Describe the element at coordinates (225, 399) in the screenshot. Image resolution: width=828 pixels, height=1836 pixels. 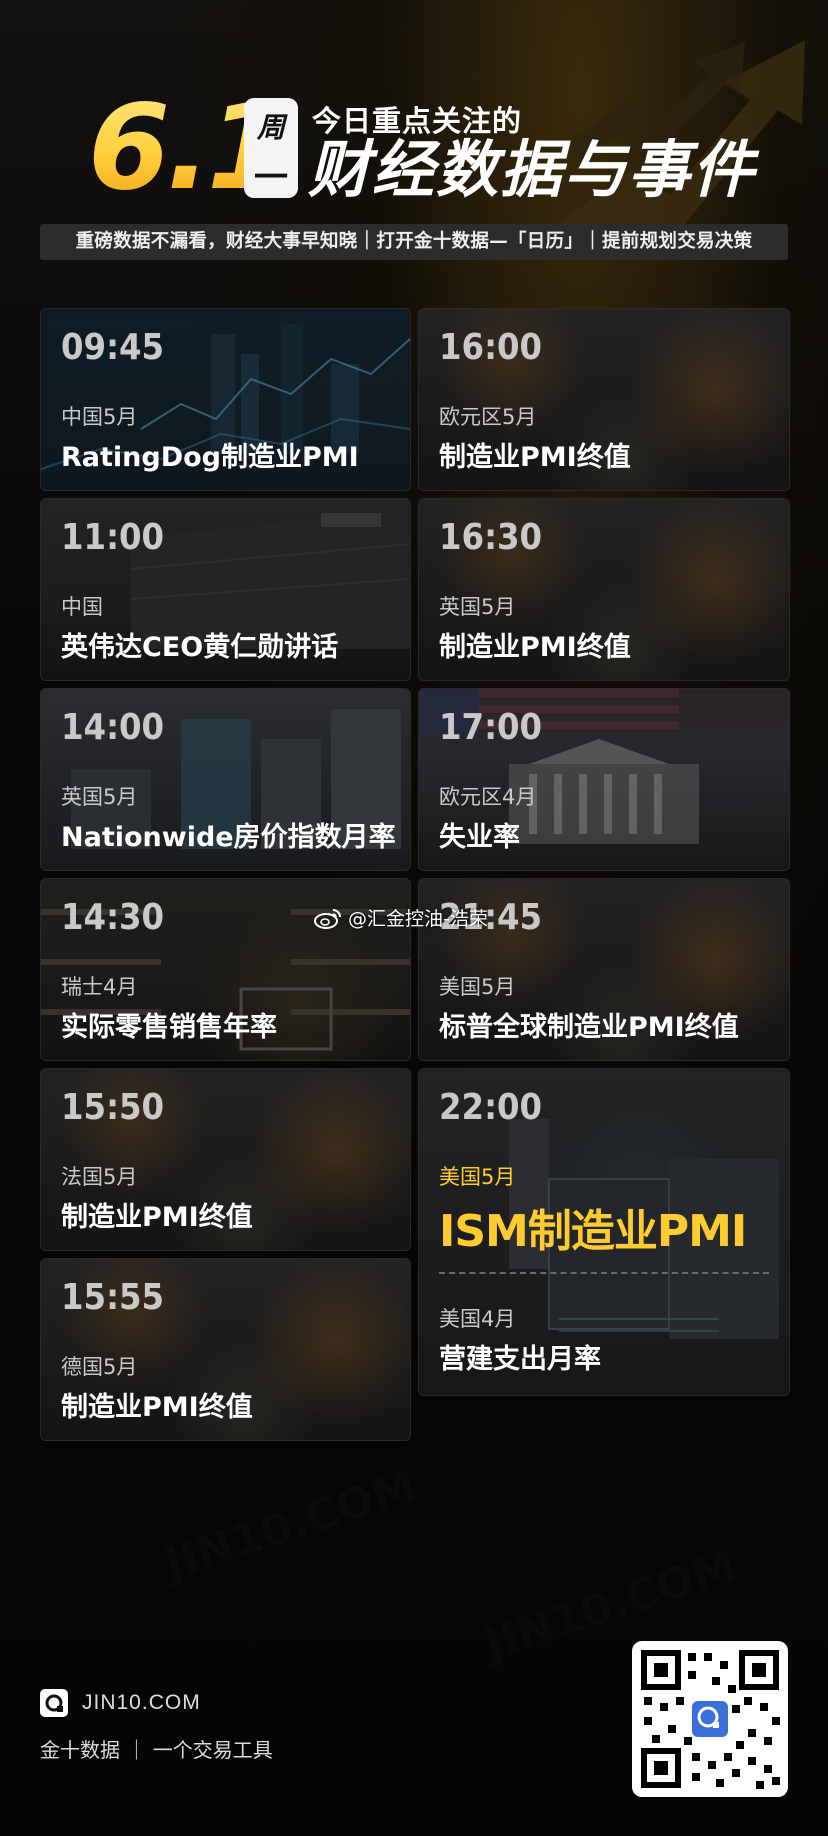
I see `event-card: 09:45 中国5月 RatingDog制造业PMI` at that location.